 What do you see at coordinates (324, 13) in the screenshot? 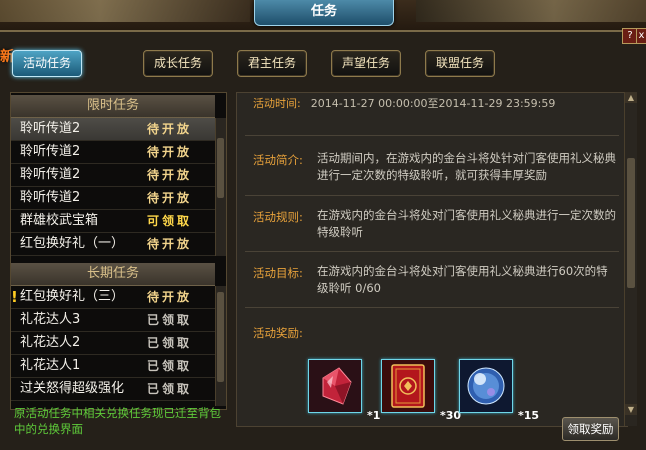
I see `window-title: 任务` at bounding box center [324, 13].